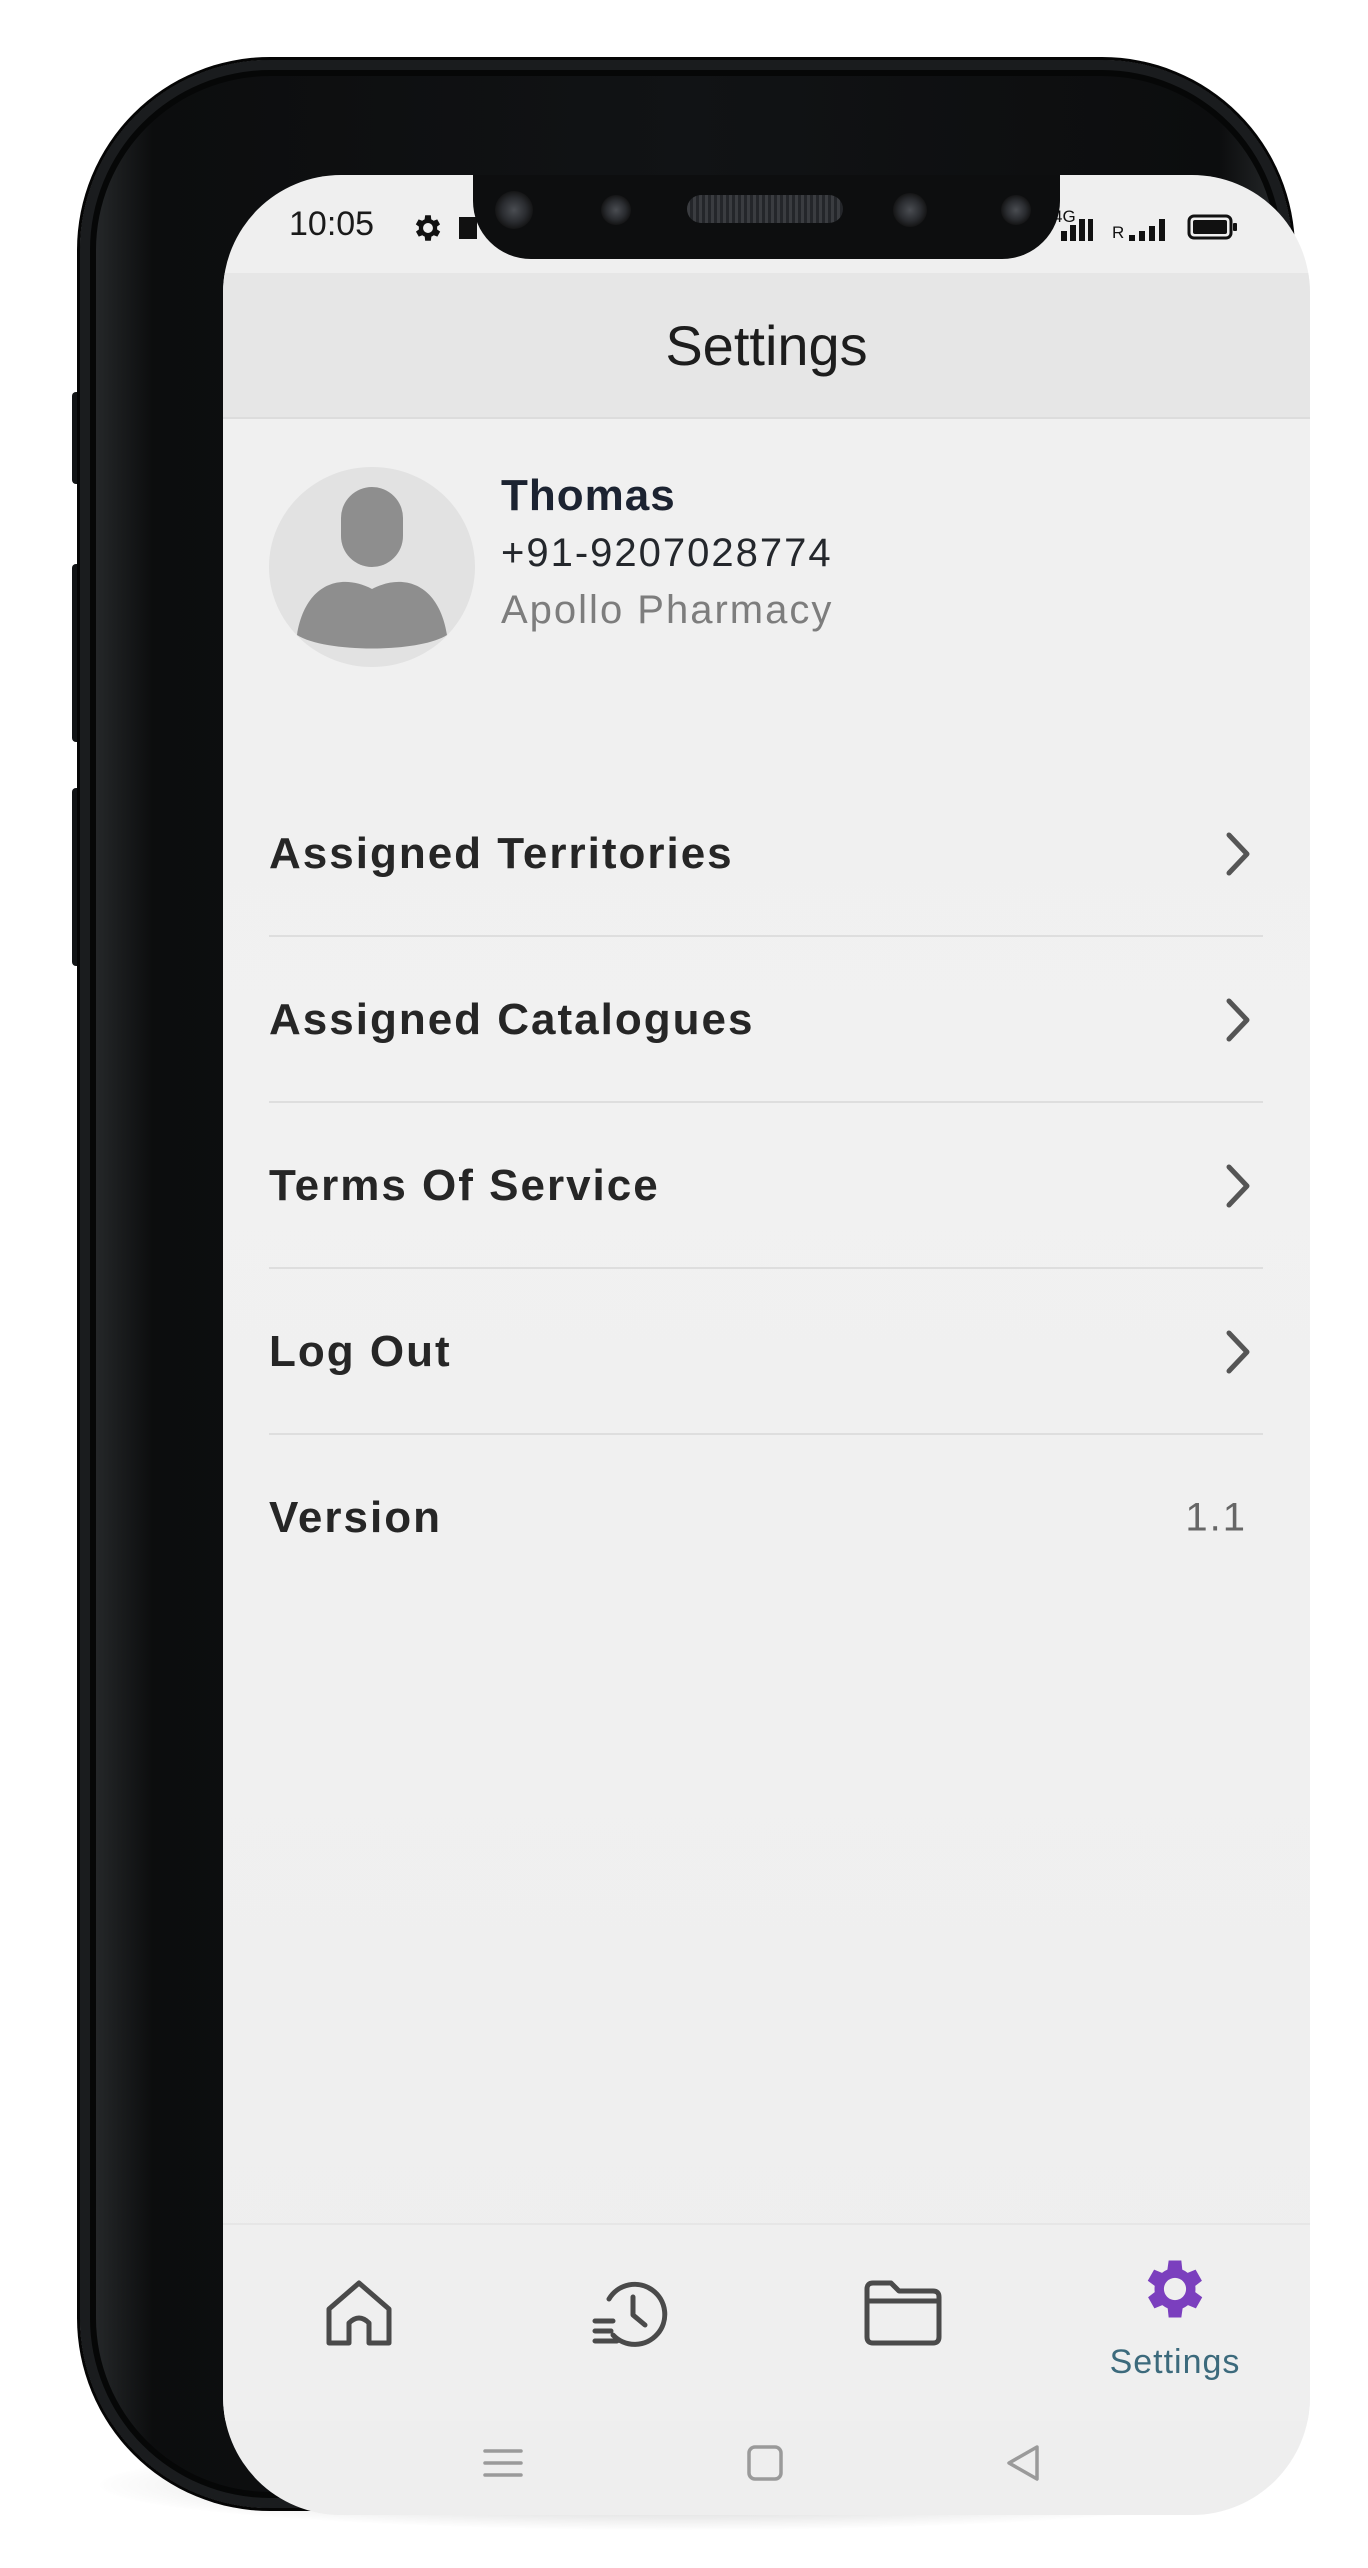  I want to click on menu-item-version: Version 1.1, so click(766, 1518).